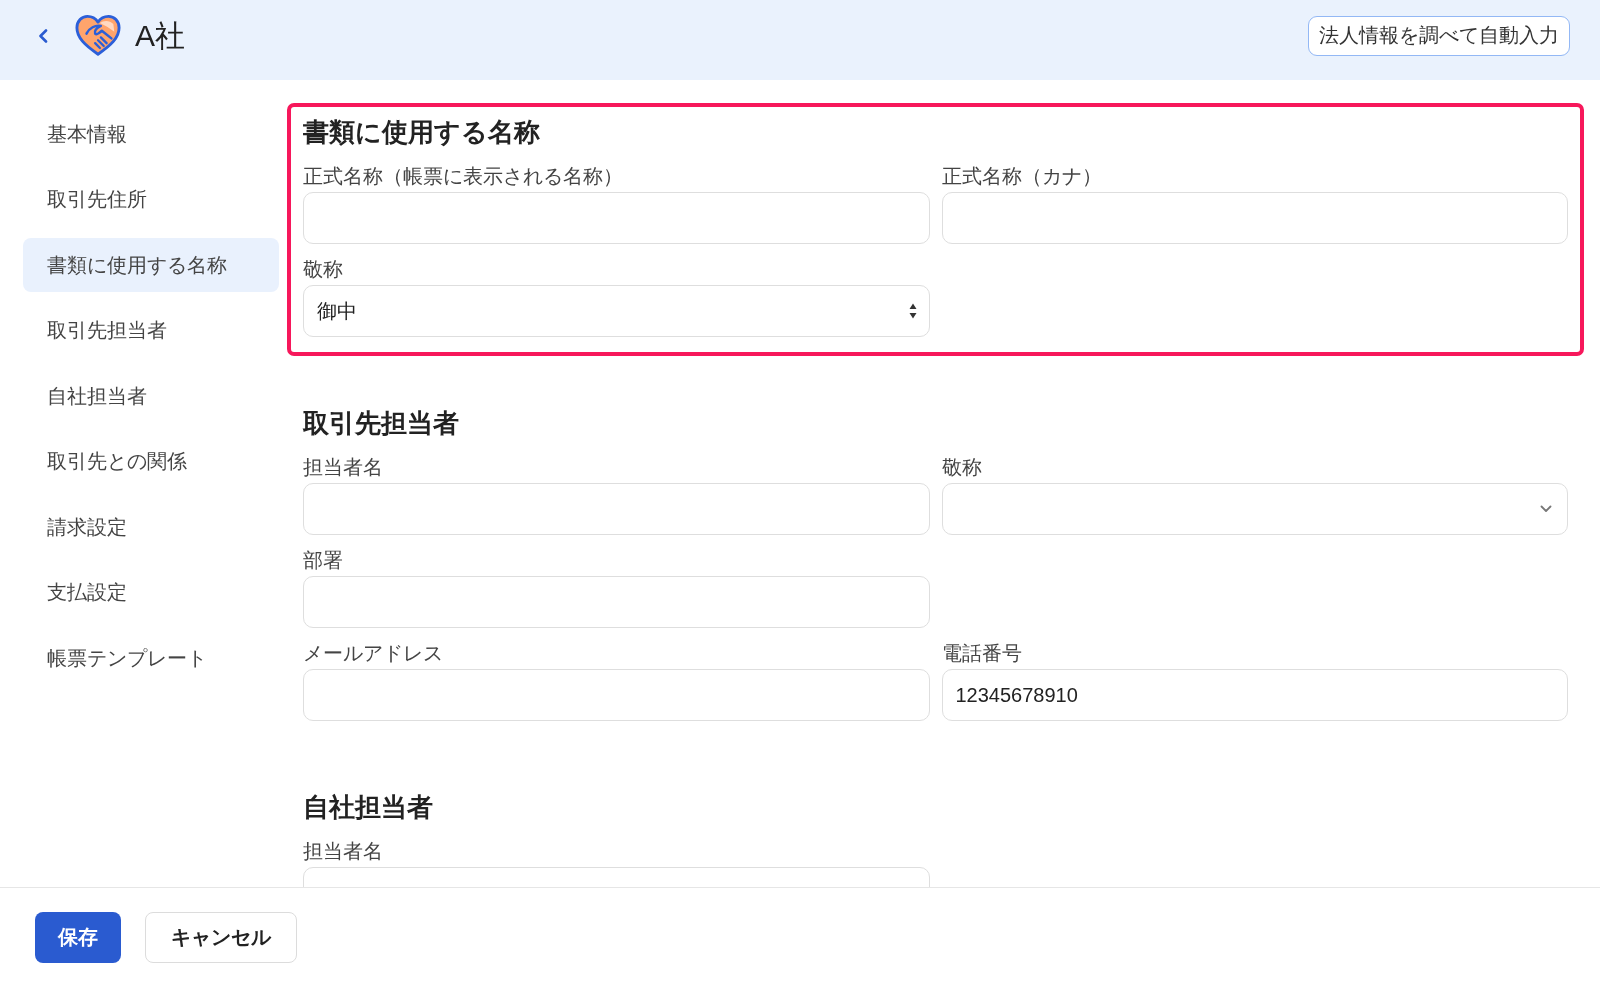 This screenshot has width=1600, height=987. What do you see at coordinates (151, 592) in the screenshot?
I see `sidebar-item: 支払設定` at bounding box center [151, 592].